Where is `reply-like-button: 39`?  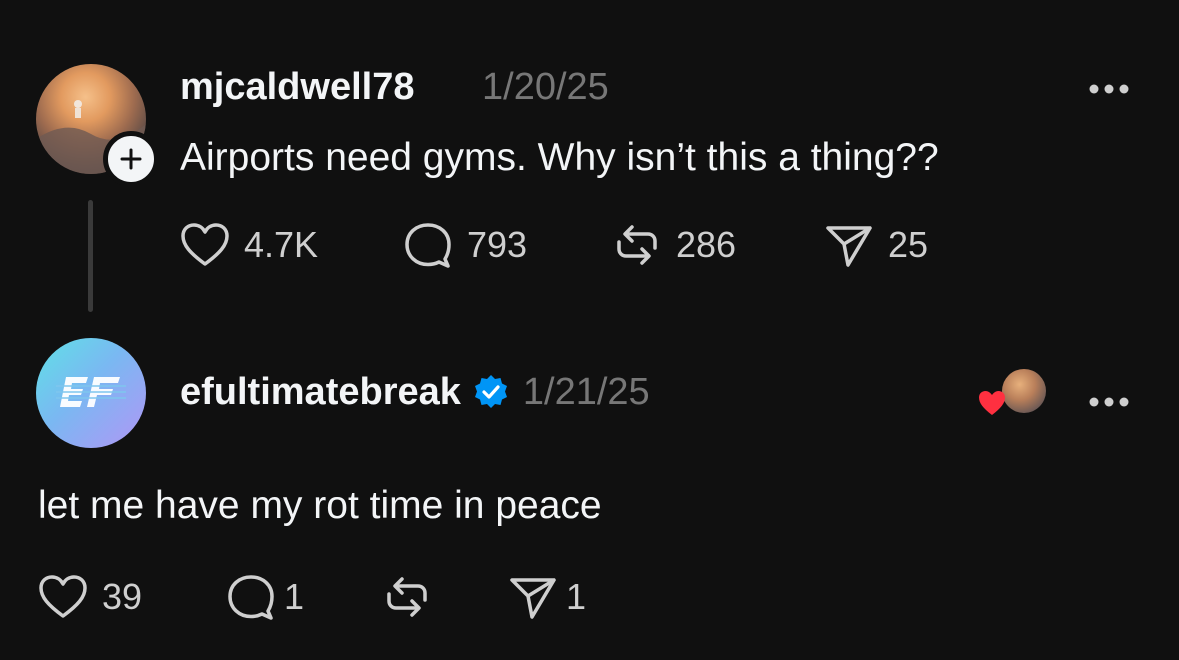
reply-like-button: 39 is located at coordinates (90, 597).